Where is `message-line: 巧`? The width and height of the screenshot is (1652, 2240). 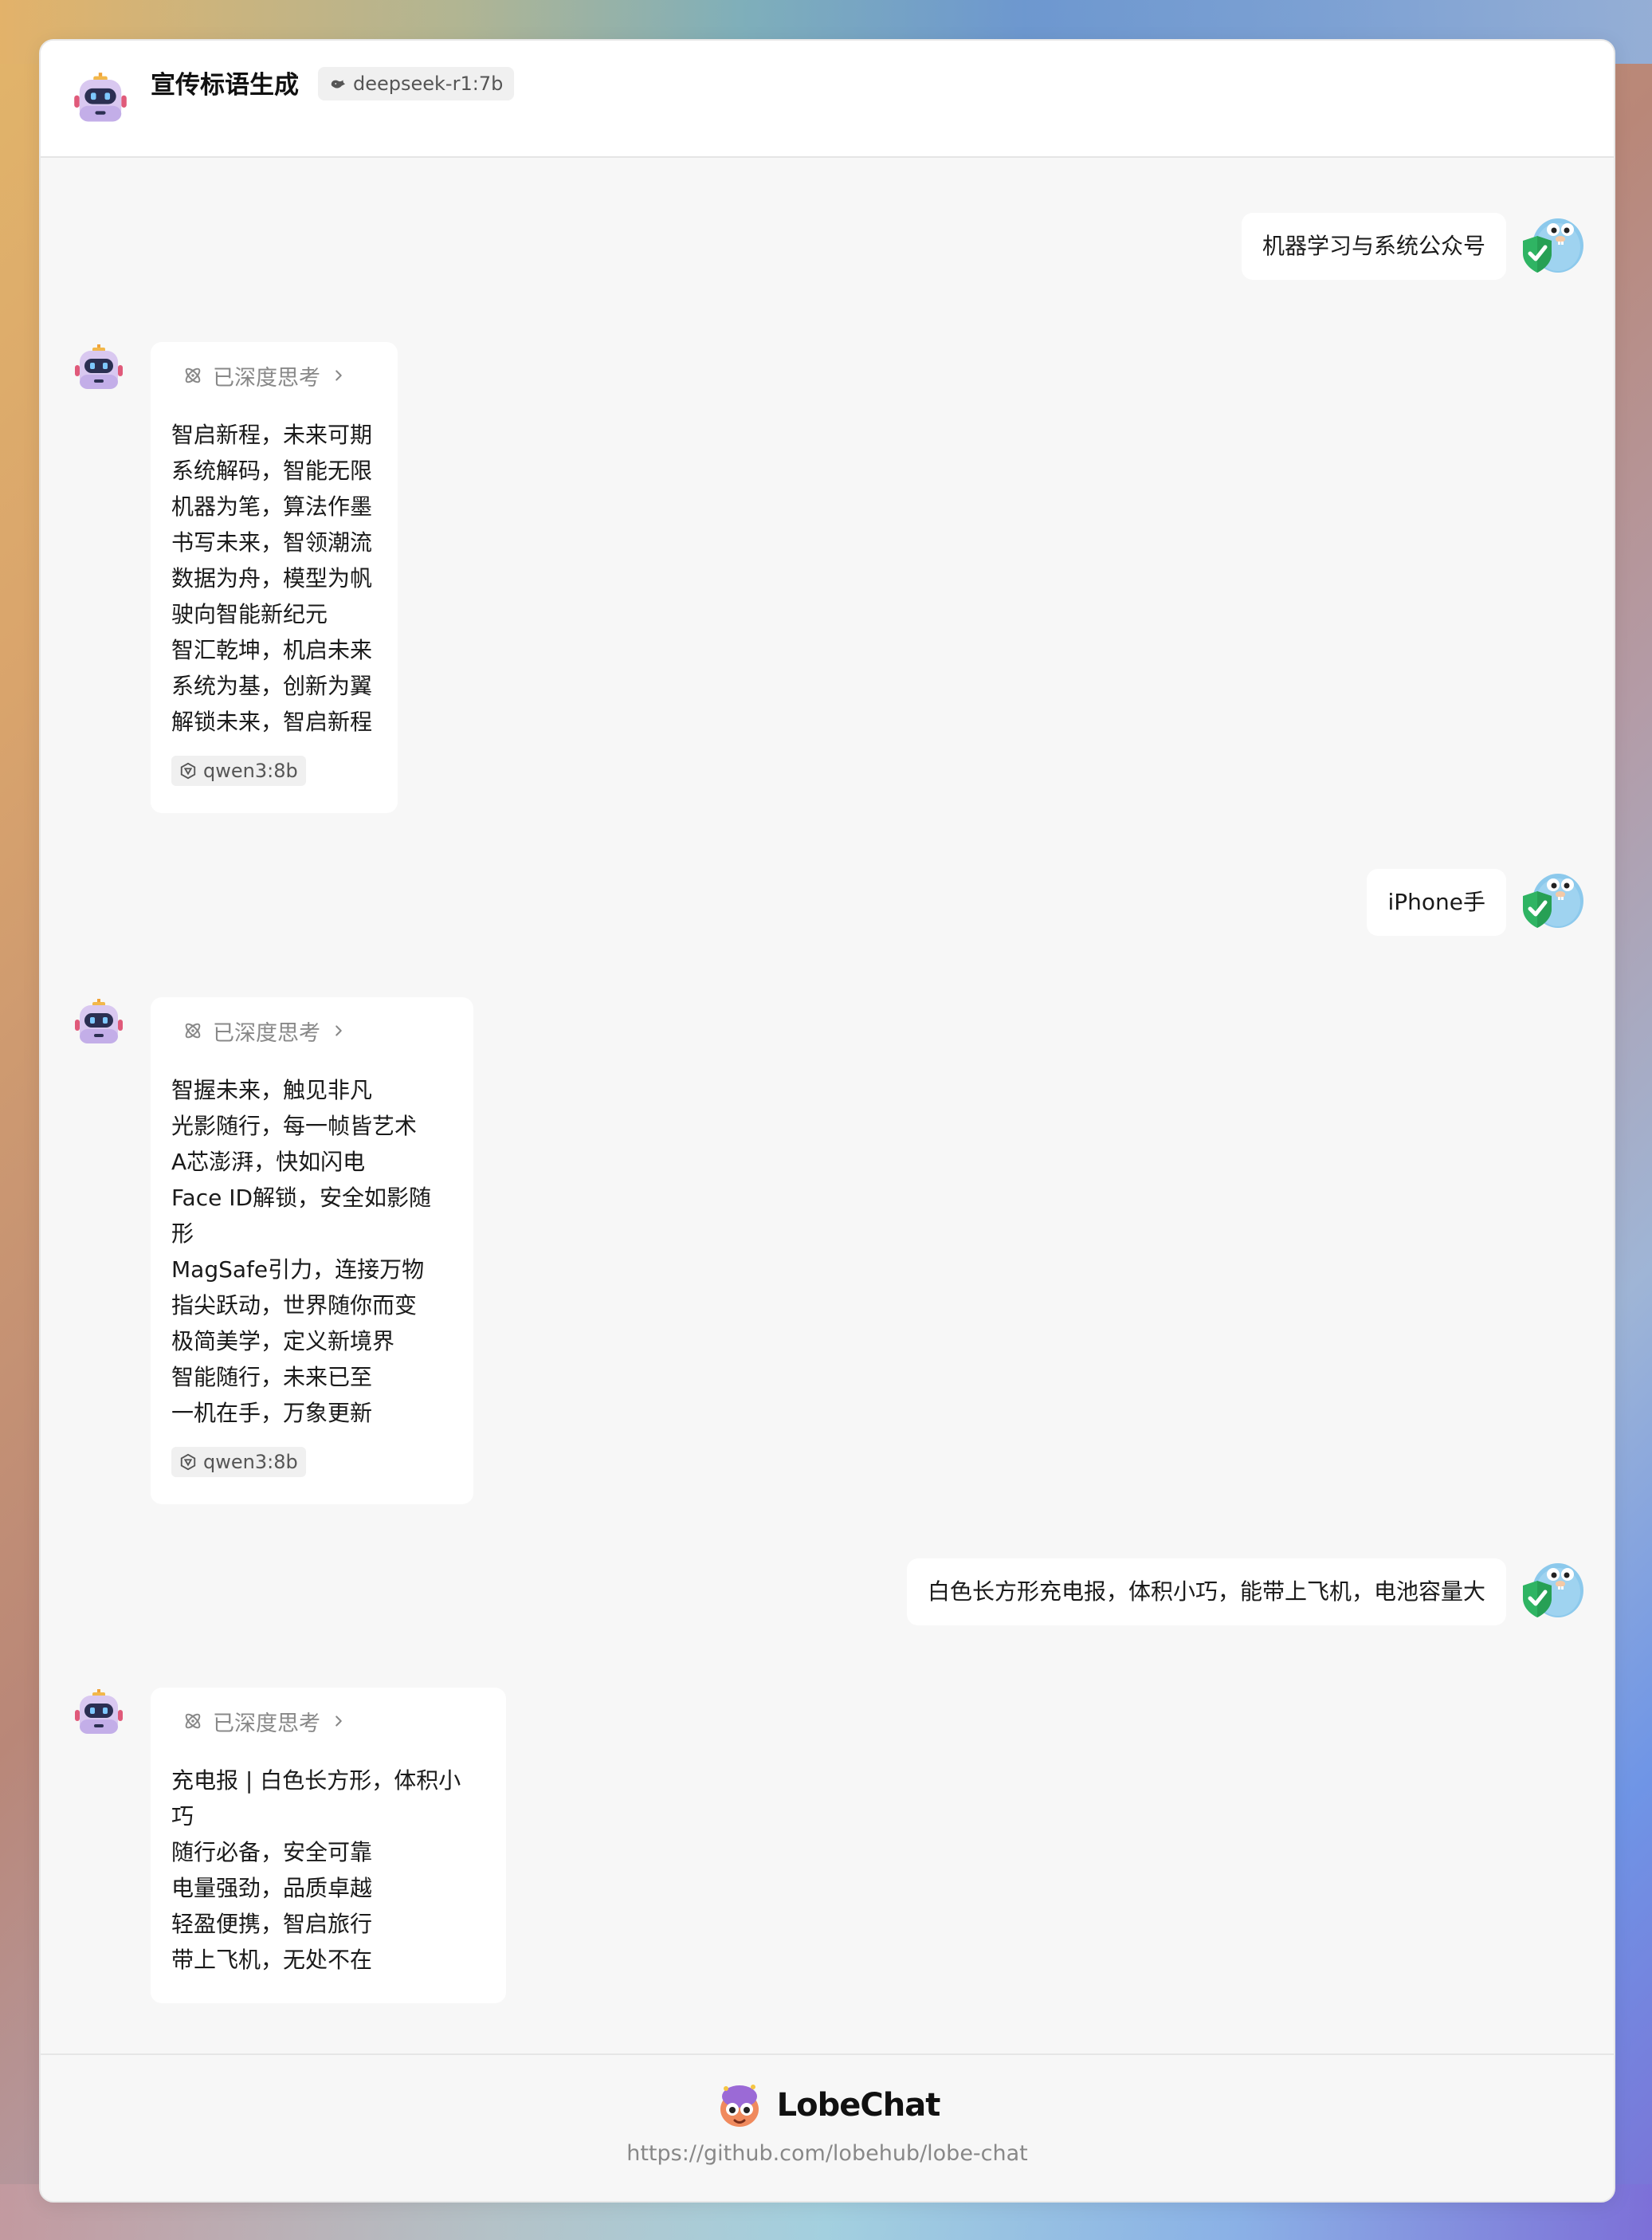
message-line: 巧 is located at coordinates (182, 1816).